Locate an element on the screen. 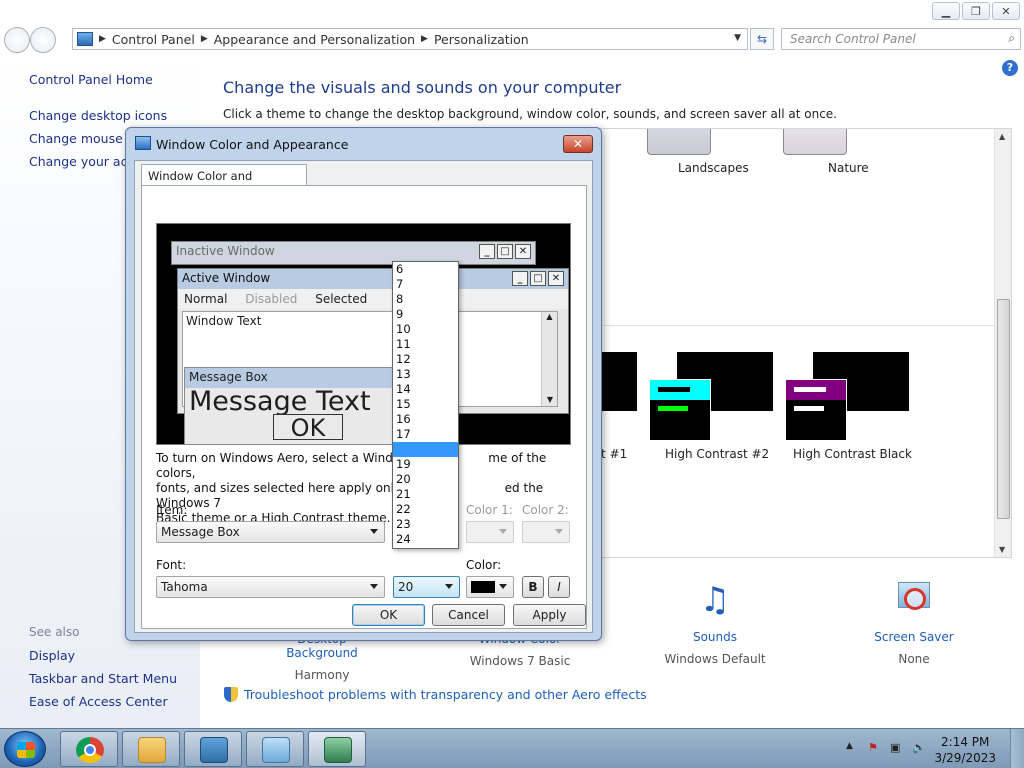 The image size is (1024, 768). font-color-picker is located at coordinates (490, 587).